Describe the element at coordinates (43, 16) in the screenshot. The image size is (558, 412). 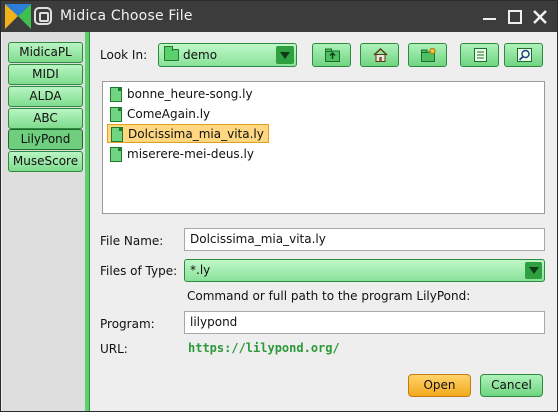
I see `window-menu-icon` at that location.